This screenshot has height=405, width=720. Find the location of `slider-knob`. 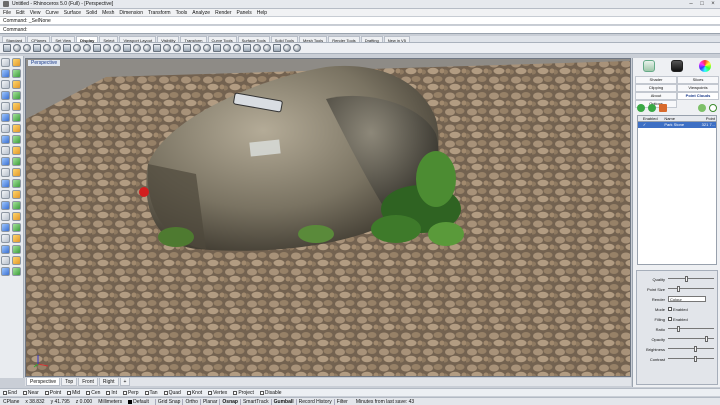

slider-knob is located at coordinates (706, 339).